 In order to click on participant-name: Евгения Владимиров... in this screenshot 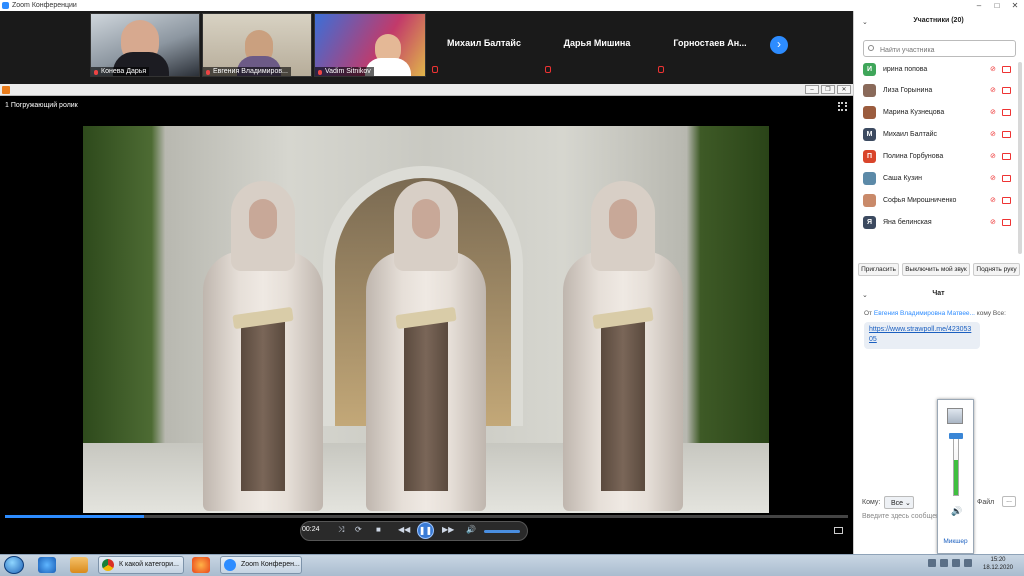, I will do `click(247, 71)`.